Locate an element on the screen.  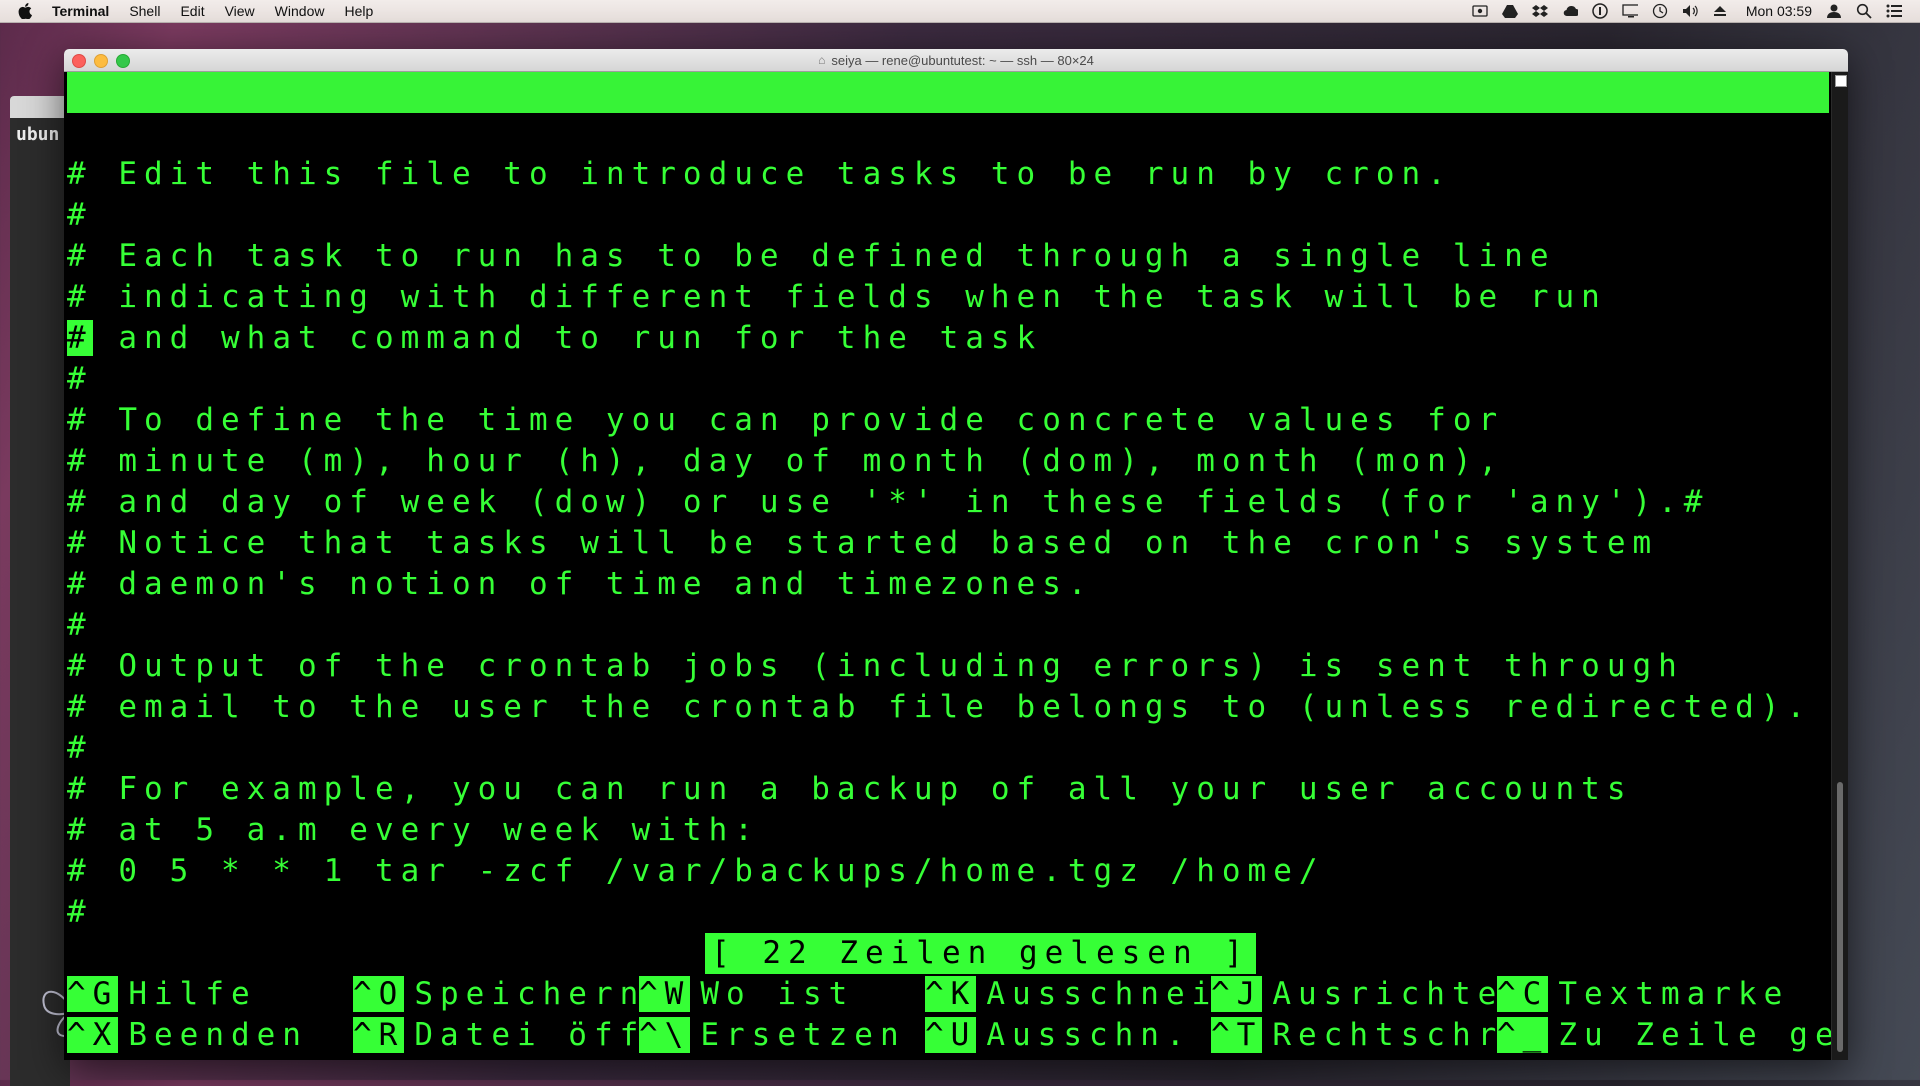
background-window-titlebar is located at coordinates (40, 107).